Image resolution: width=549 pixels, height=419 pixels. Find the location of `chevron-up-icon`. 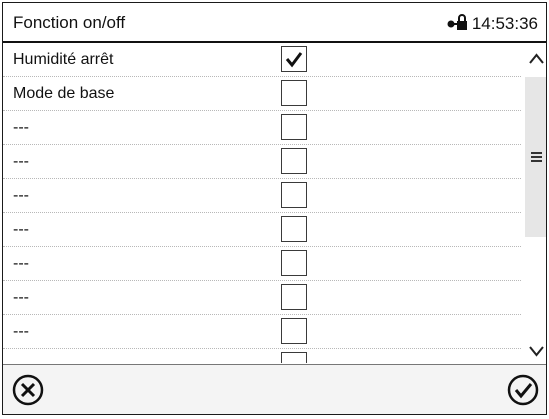

chevron-up-icon is located at coordinates (536, 58).